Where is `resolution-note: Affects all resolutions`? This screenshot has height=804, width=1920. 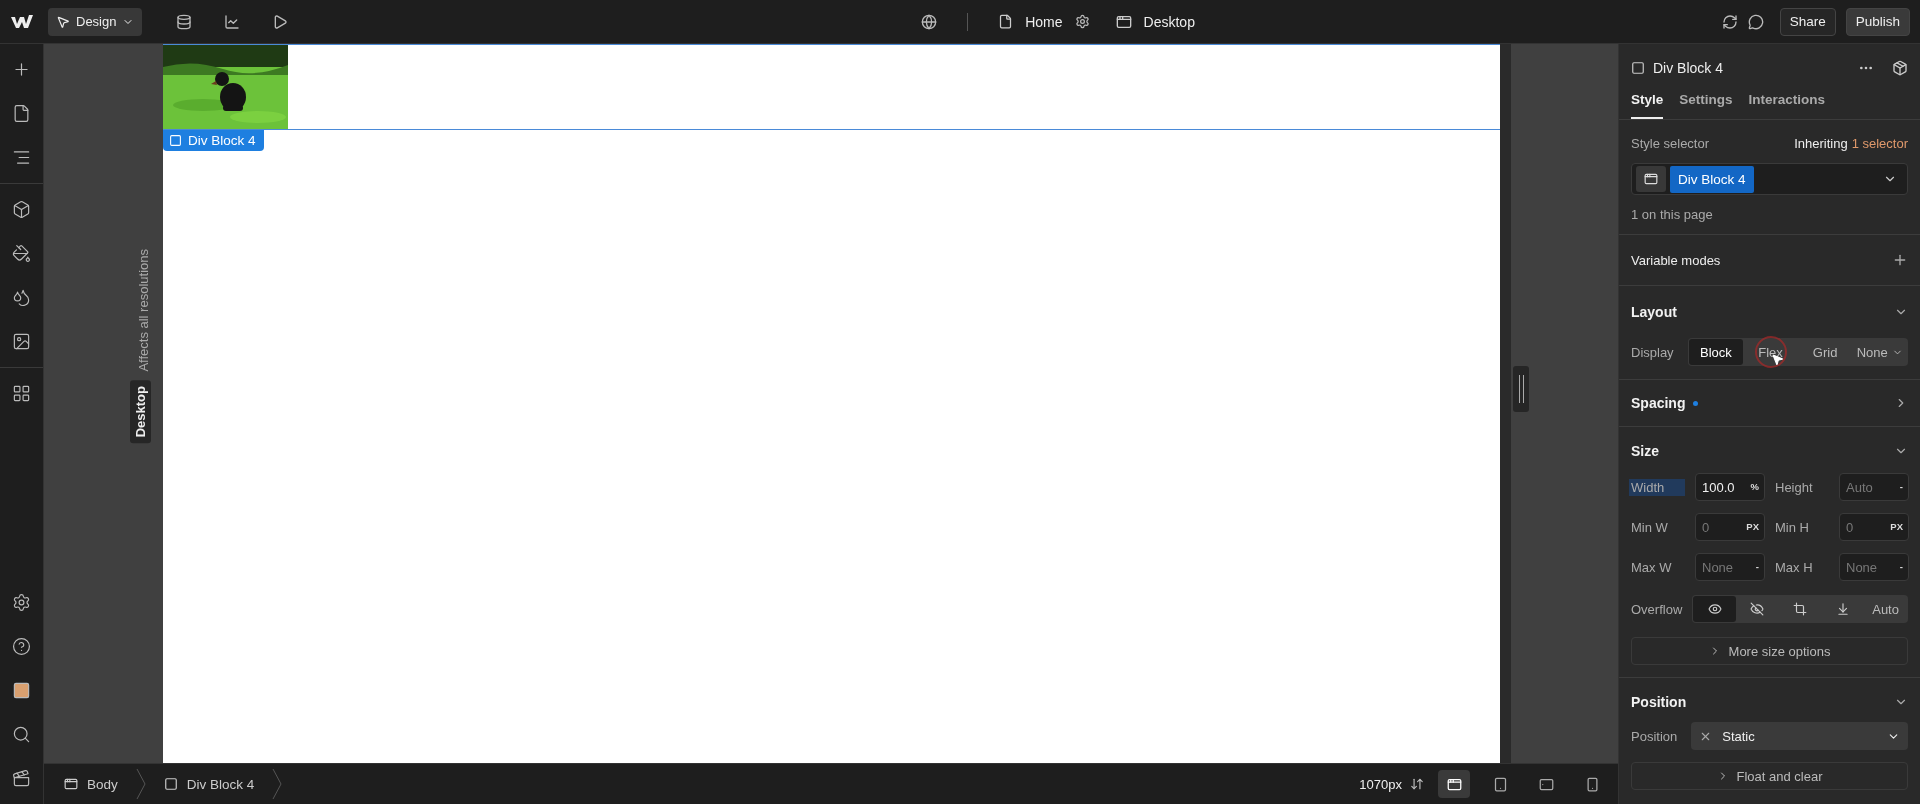
resolution-note: Affects all resolutions is located at coordinates (143, 310).